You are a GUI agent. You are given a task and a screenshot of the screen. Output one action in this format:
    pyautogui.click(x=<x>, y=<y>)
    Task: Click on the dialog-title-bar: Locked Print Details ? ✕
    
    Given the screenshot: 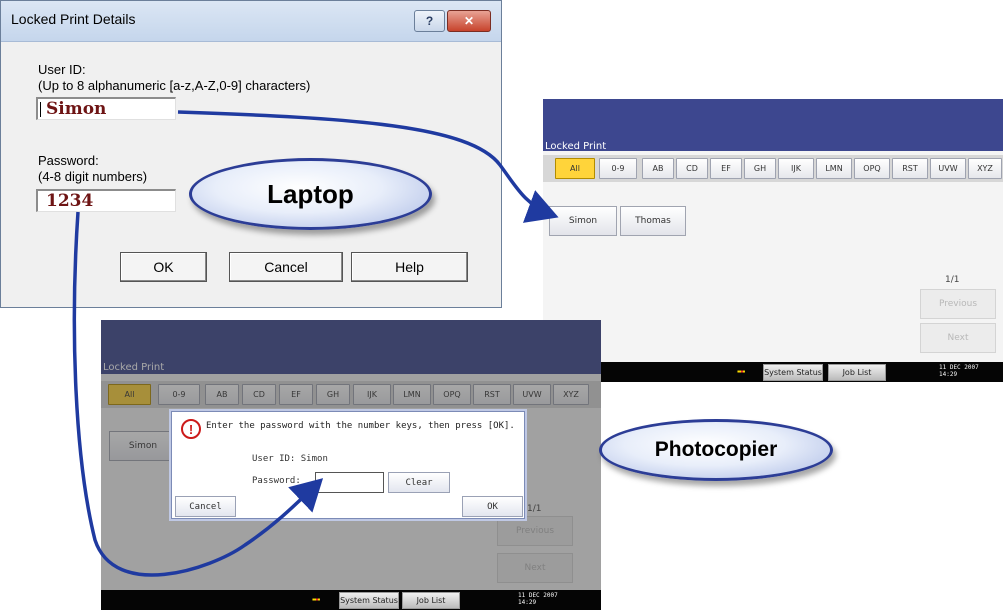 What is the action you would take?
    pyautogui.click(x=251, y=21)
    